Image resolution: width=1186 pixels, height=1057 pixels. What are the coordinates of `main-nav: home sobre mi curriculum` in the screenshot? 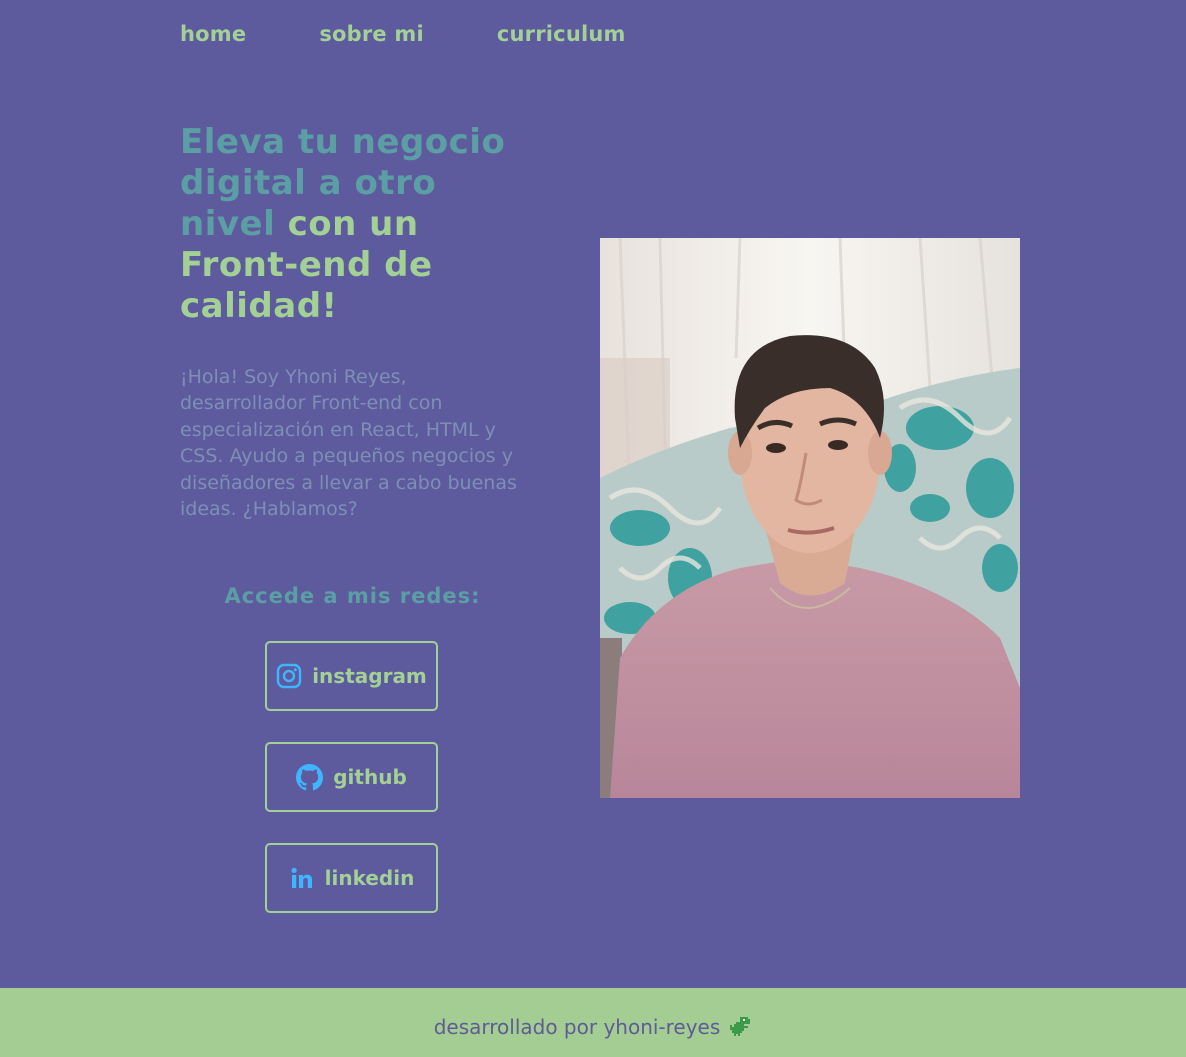 It's located at (403, 34).